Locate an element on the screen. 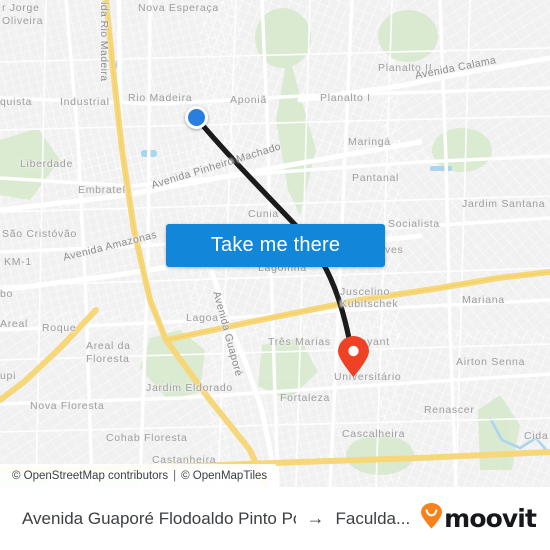 This screenshot has height=550, width=550. arrow-right-icon: → is located at coordinates (315, 518).